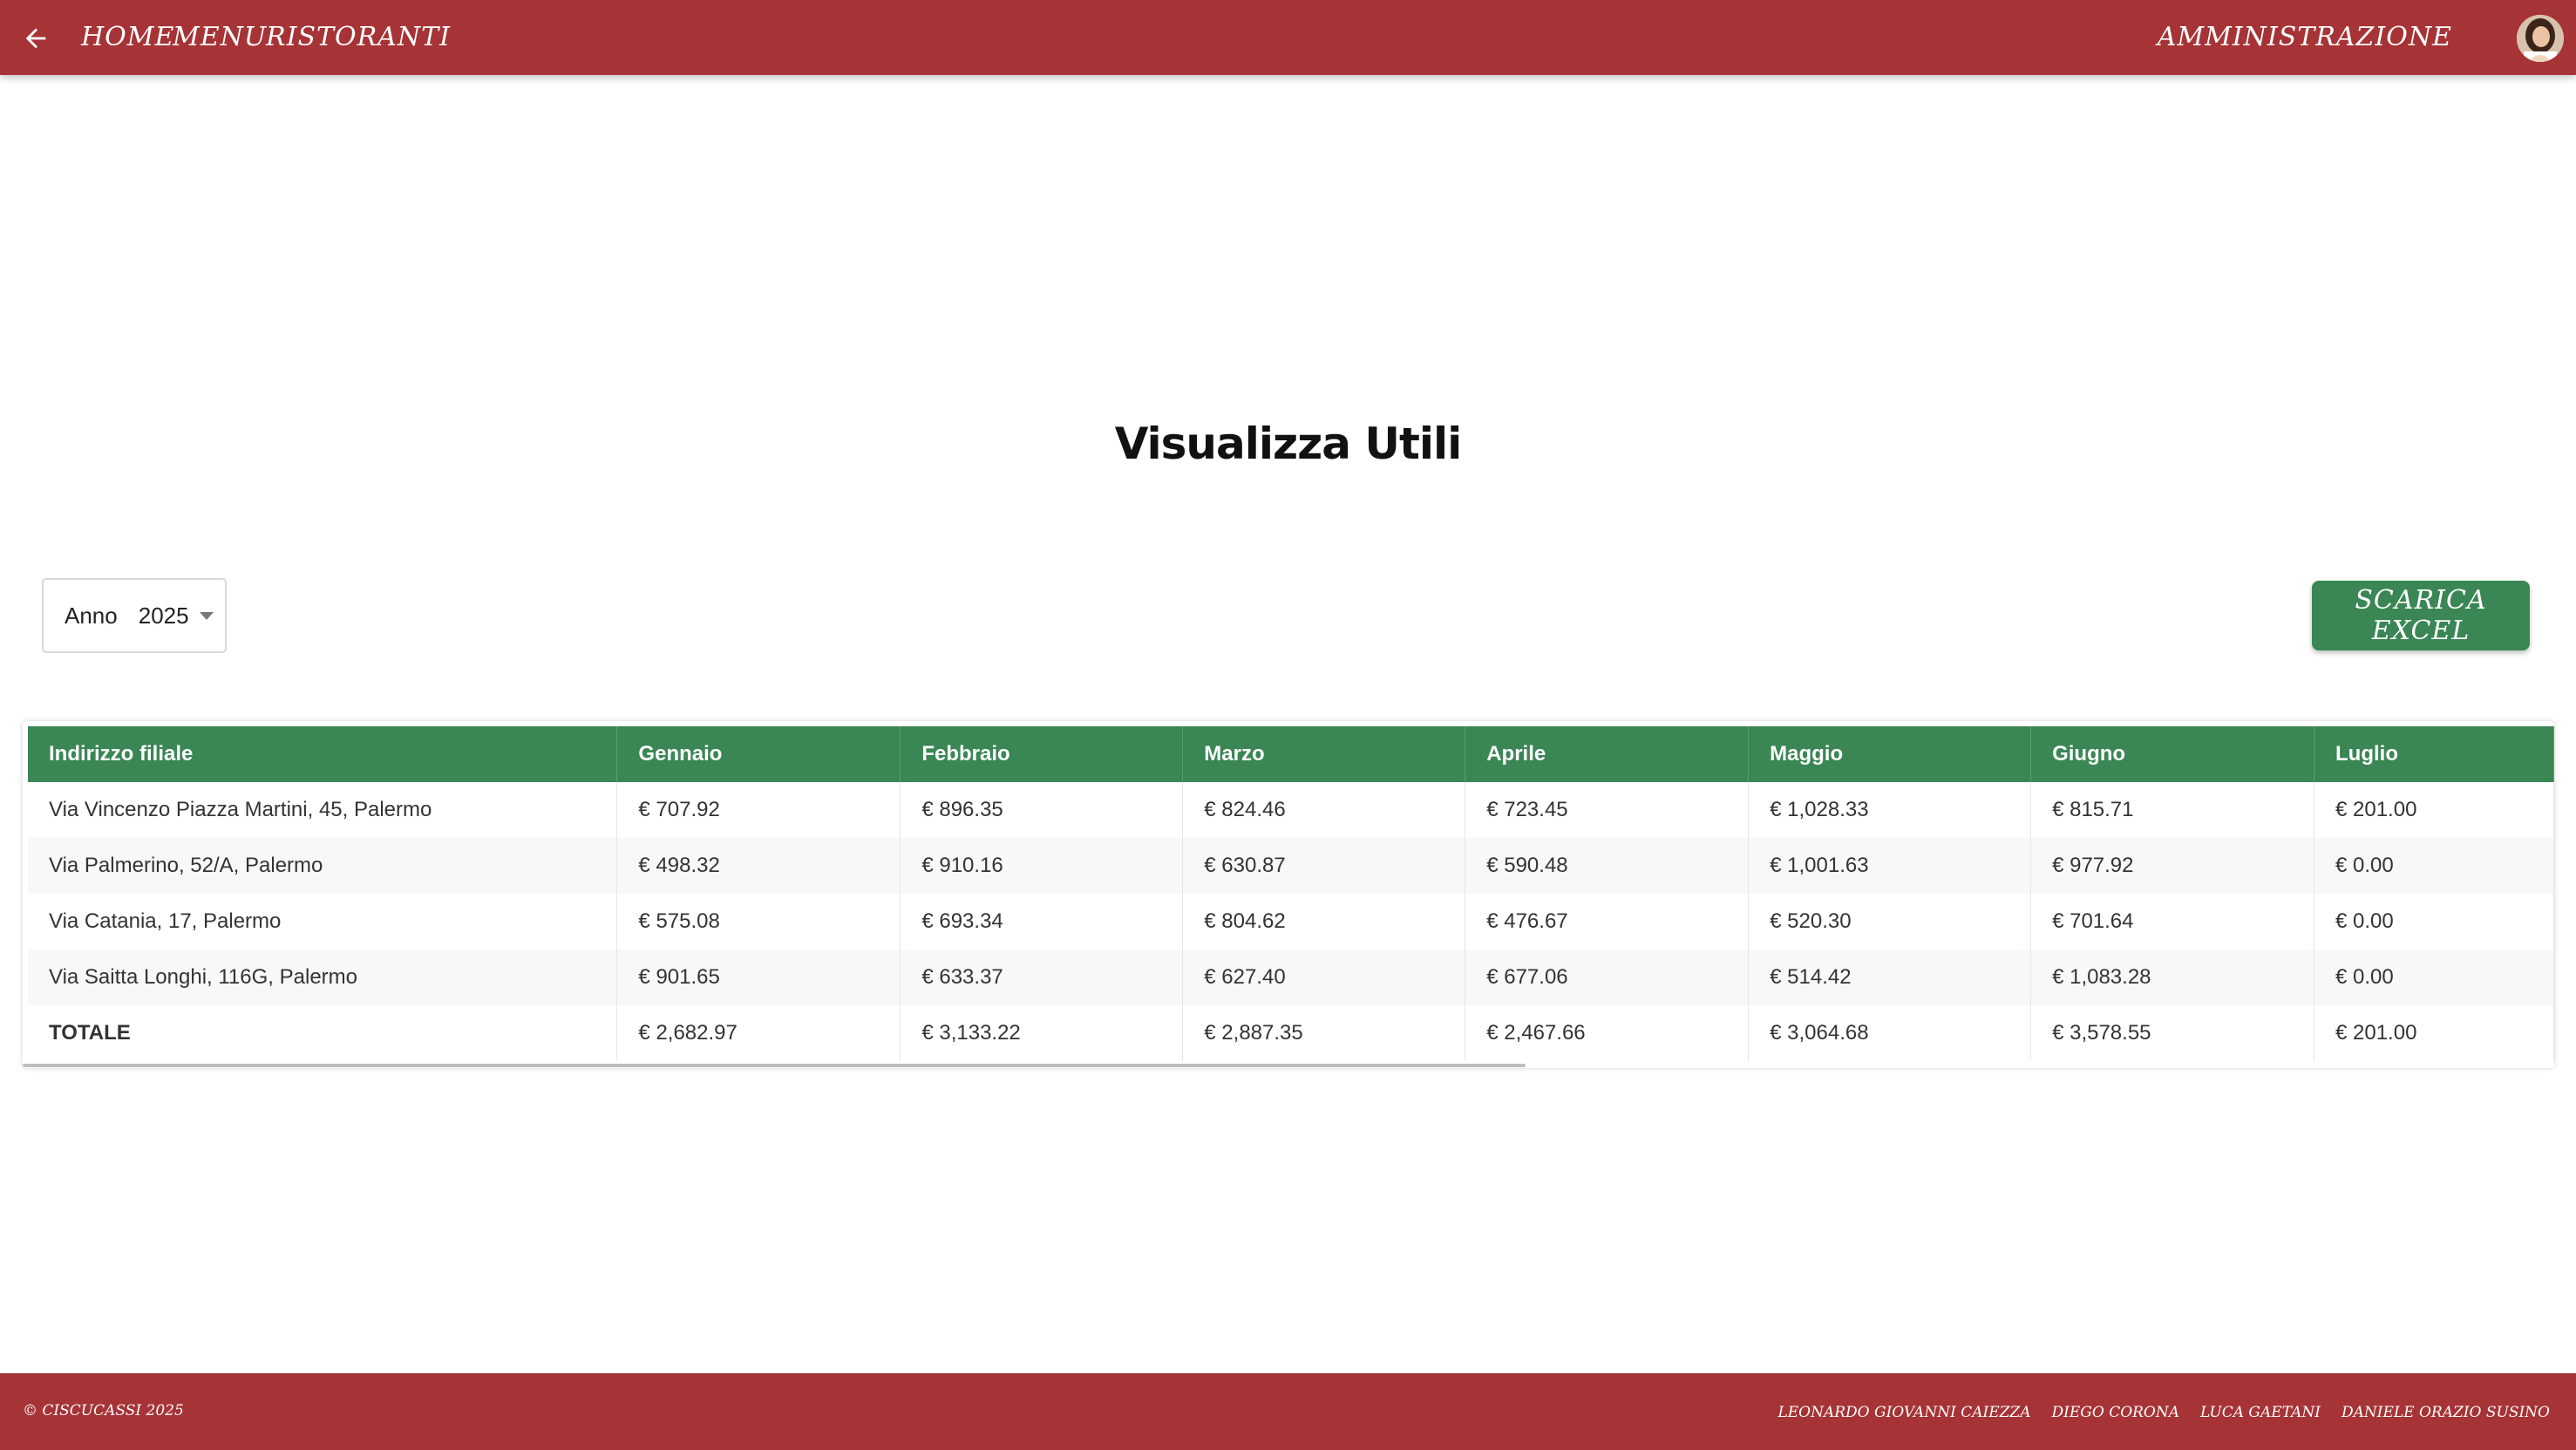  I want to click on page-title: Visualizza Utili, so click(1289, 444).